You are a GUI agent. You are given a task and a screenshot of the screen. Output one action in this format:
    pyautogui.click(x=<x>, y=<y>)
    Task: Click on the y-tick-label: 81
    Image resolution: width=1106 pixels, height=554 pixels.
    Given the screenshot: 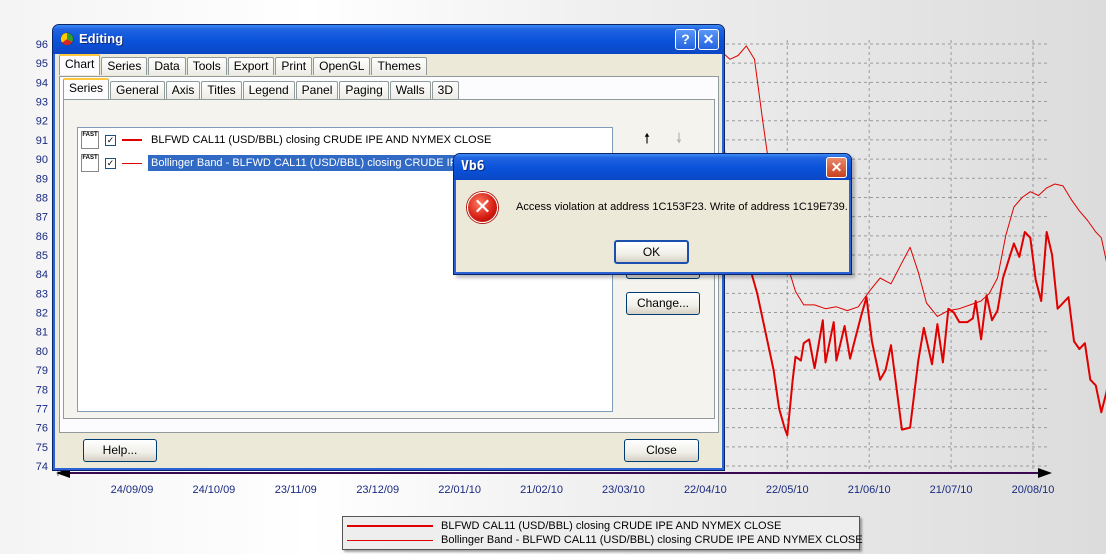 What is the action you would take?
    pyautogui.click(x=42, y=333)
    